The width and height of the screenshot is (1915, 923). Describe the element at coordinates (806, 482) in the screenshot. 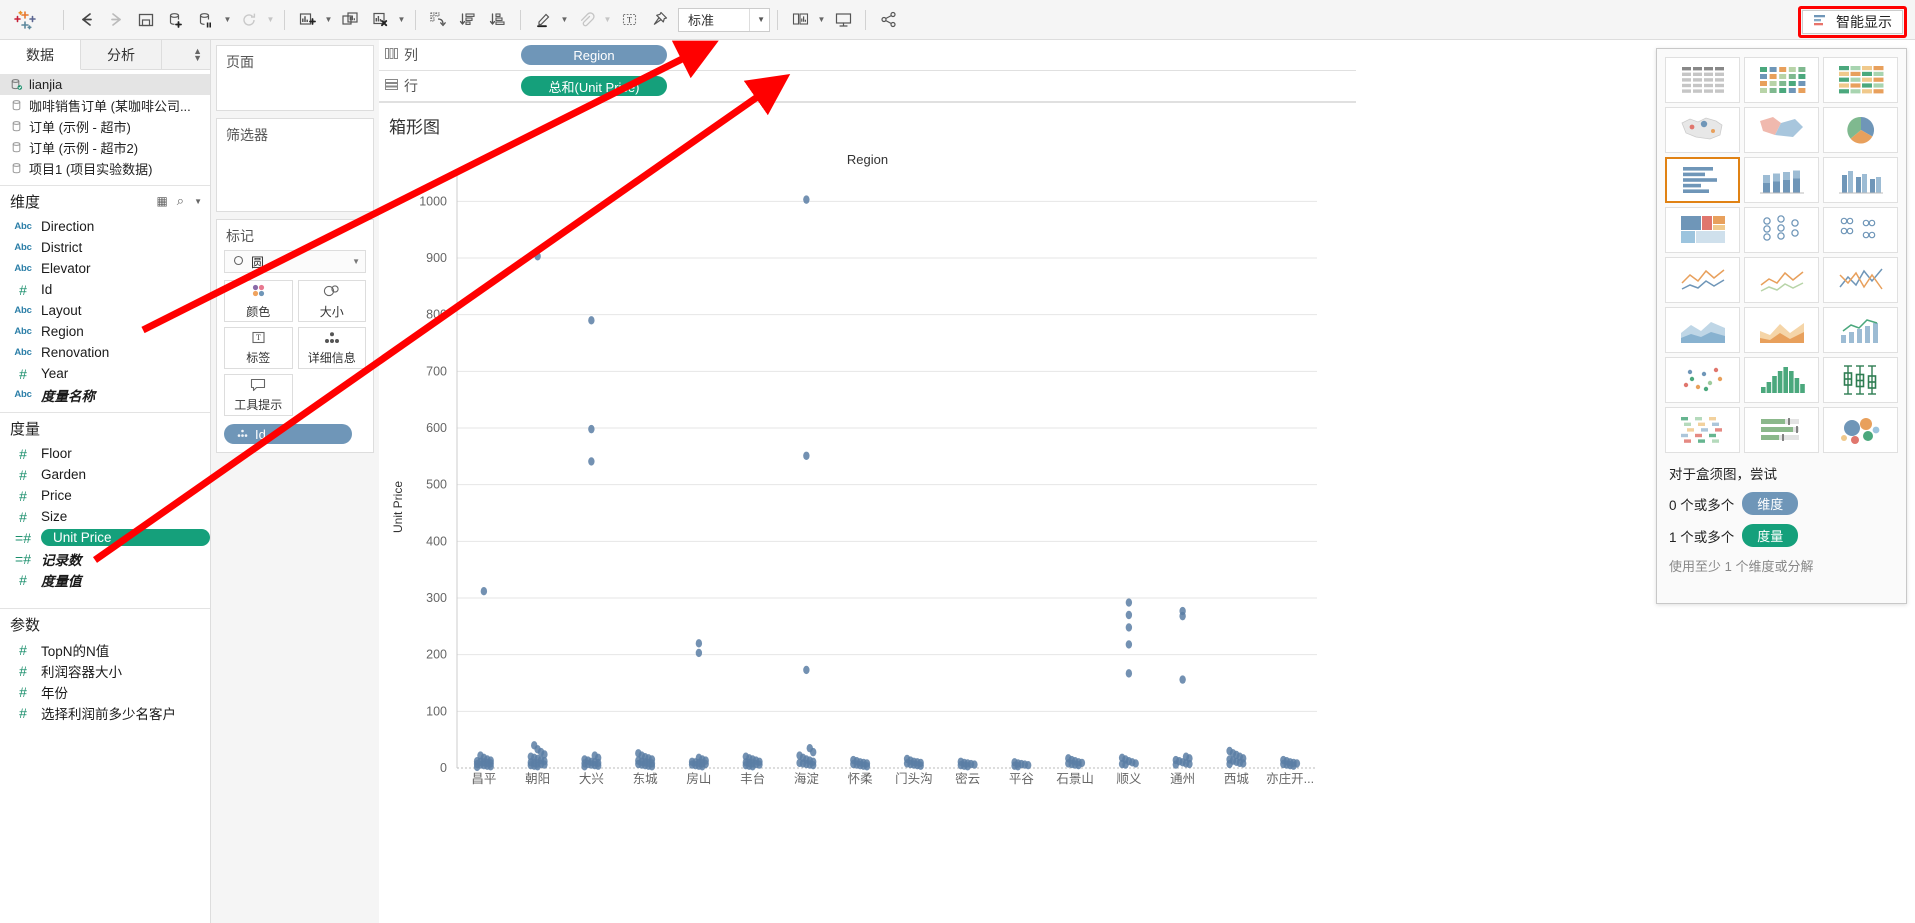

I see `chart-series-海淀` at that location.